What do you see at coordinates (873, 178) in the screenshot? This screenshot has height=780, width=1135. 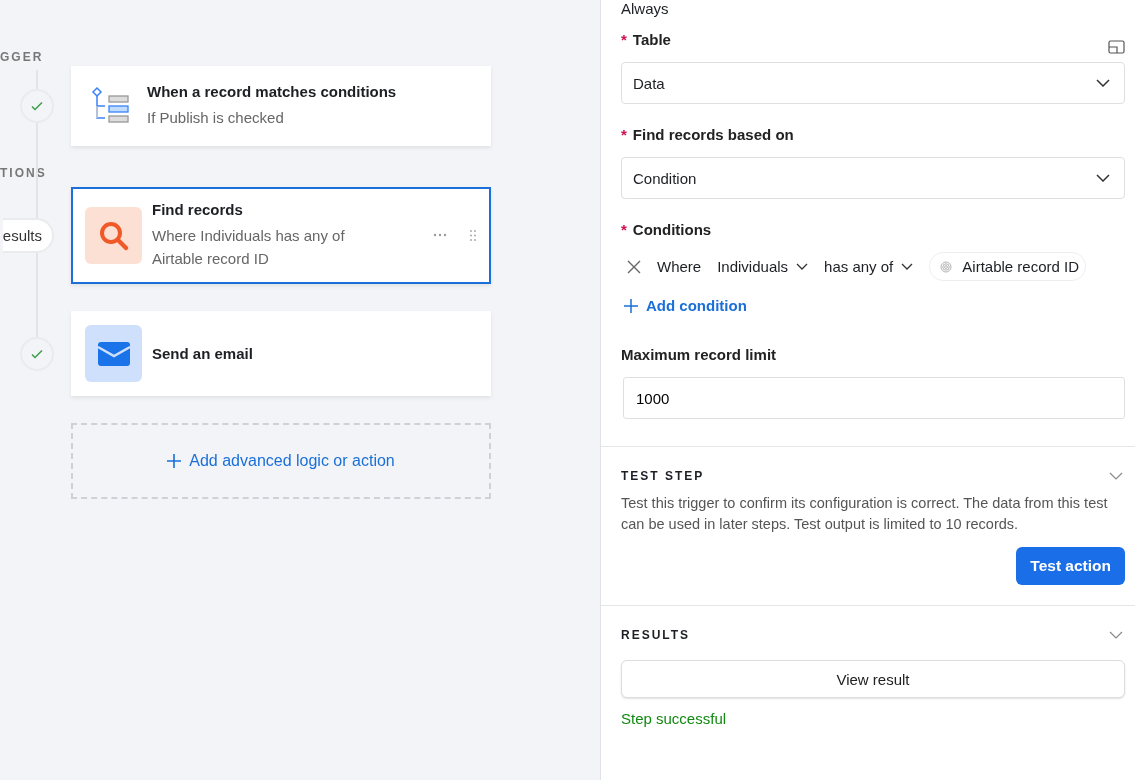 I see `based-on-select: Condition` at bounding box center [873, 178].